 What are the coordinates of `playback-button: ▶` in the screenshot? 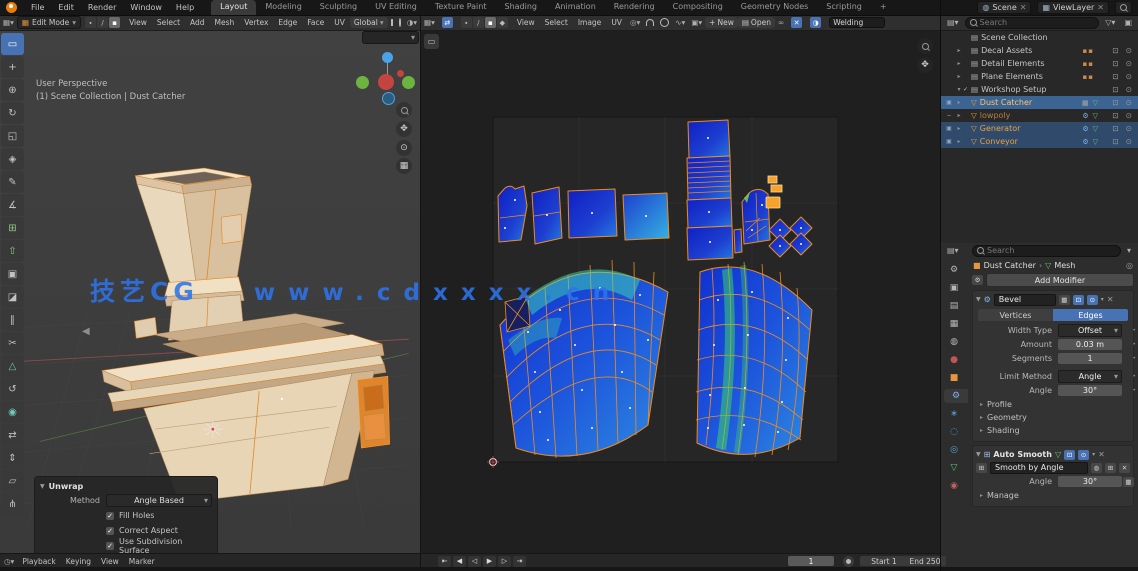 It's located at (489, 561).